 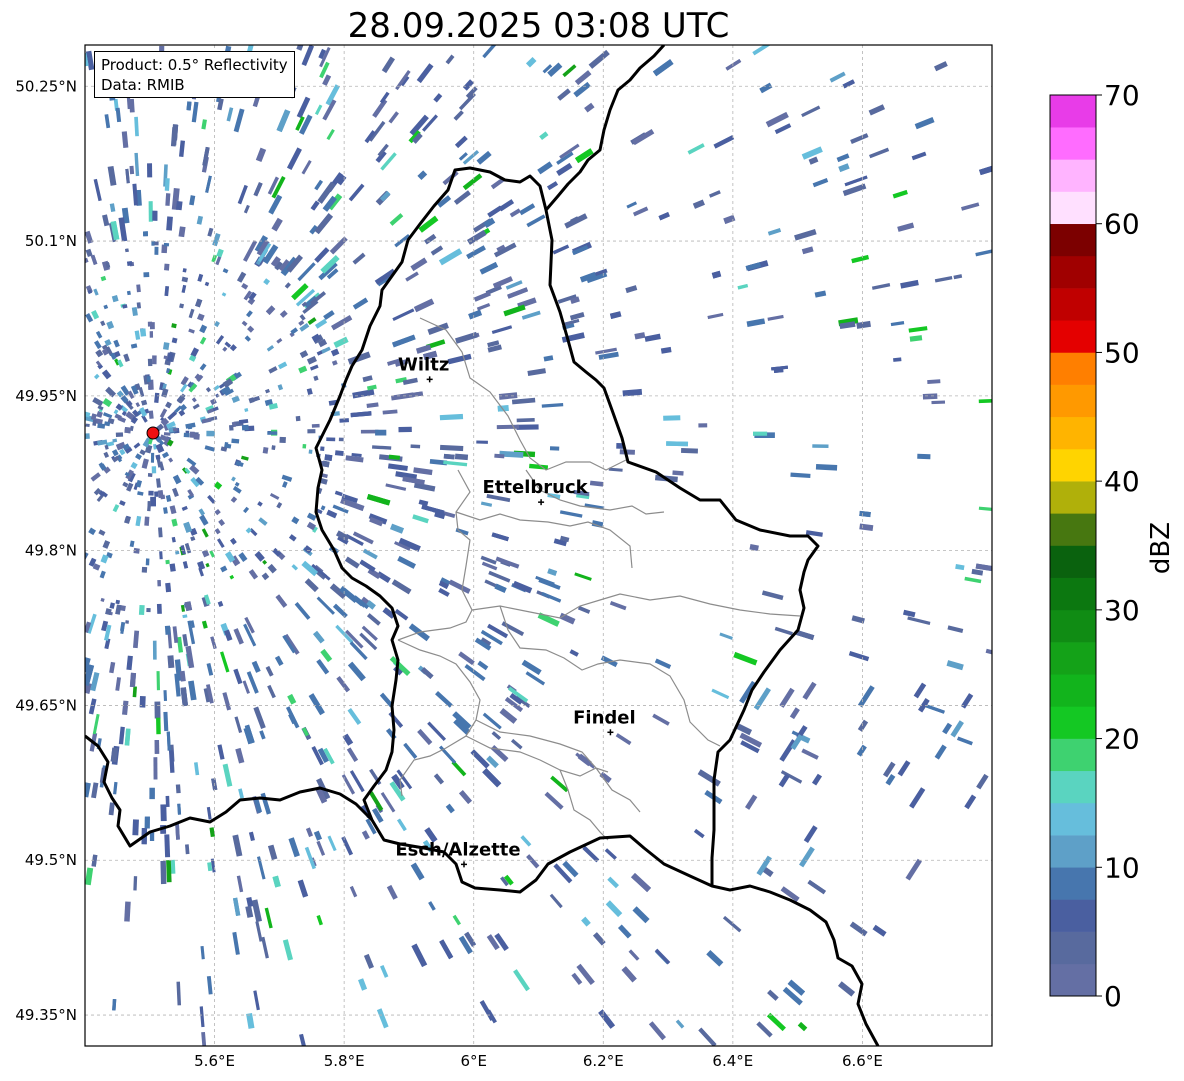 I want to click on product-label: Product: 0.5° Reflectivity, so click(x=194, y=65).